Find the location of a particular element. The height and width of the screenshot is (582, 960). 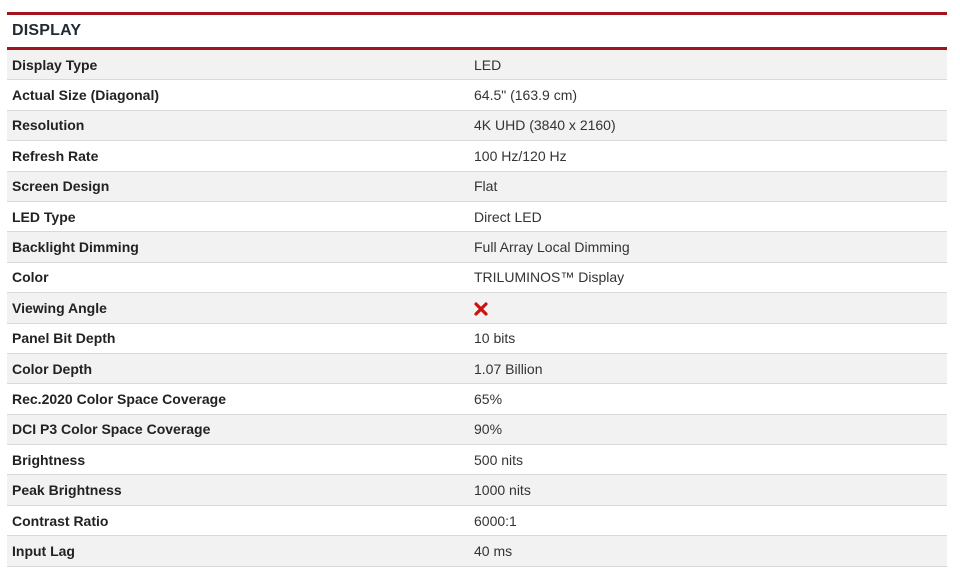

spec-value: TRILUMINOS™ Display is located at coordinates (549, 277).